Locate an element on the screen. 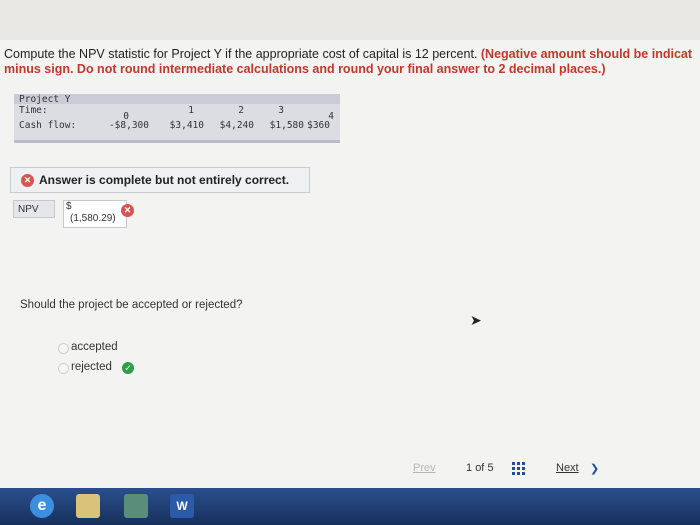 Image resolution: width=700 pixels, height=525 pixels. npv-value: (1,580.29) is located at coordinates (93, 218).